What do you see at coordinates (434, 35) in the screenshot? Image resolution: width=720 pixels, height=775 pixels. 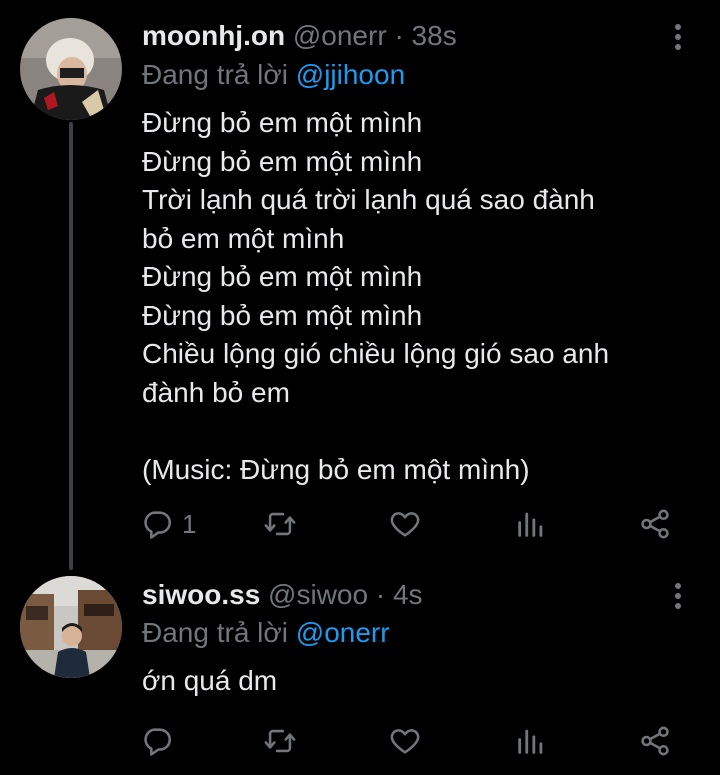 I see `timestamp: 38s` at bounding box center [434, 35].